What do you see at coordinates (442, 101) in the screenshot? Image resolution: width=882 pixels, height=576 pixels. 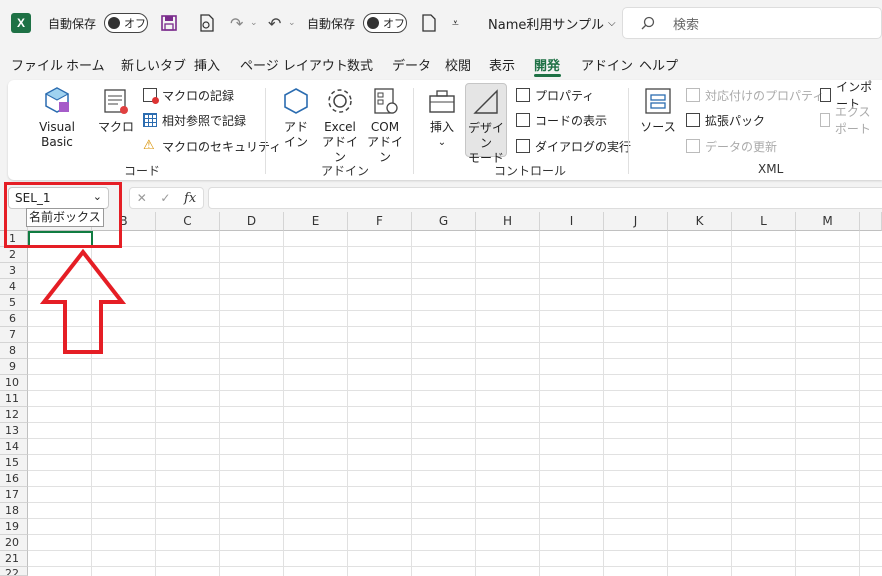 I see `toolbox-icon` at bounding box center [442, 101].